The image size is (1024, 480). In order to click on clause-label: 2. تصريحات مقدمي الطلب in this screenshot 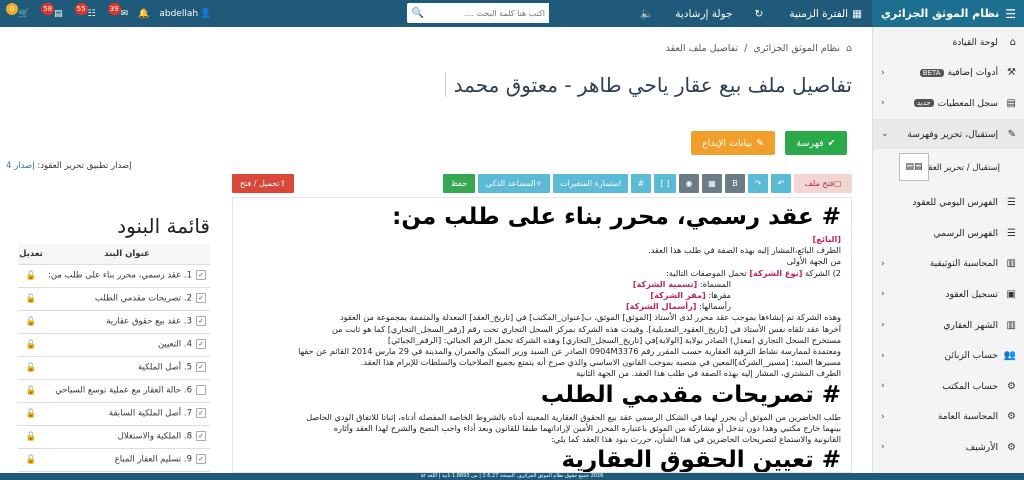, I will do `click(143, 298)`.